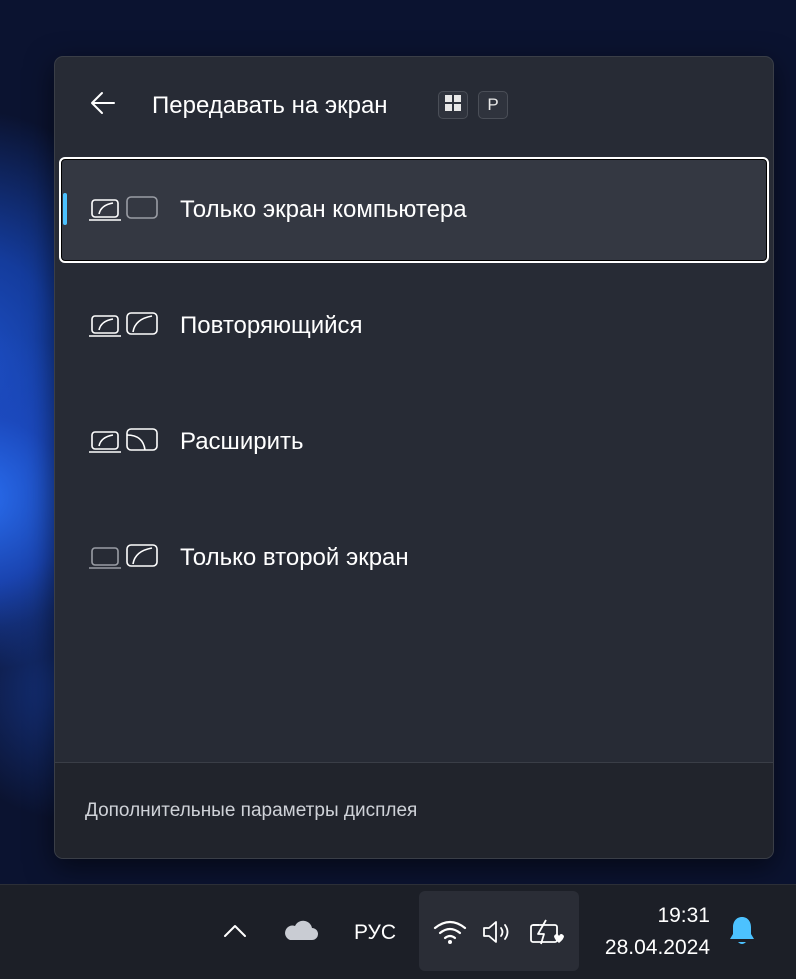 This screenshot has width=796, height=979. What do you see at coordinates (547, 935) in the screenshot?
I see `battery-charging-icon` at bounding box center [547, 935].